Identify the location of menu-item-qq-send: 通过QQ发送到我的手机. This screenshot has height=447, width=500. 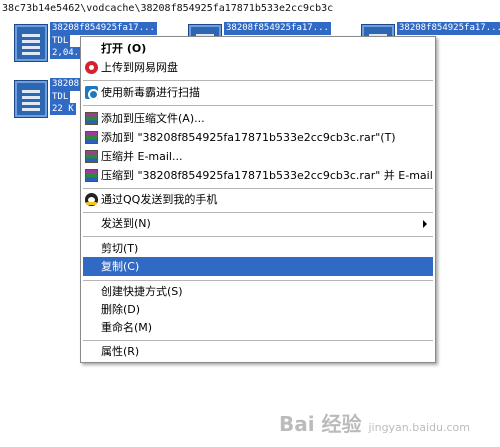
(258, 199).